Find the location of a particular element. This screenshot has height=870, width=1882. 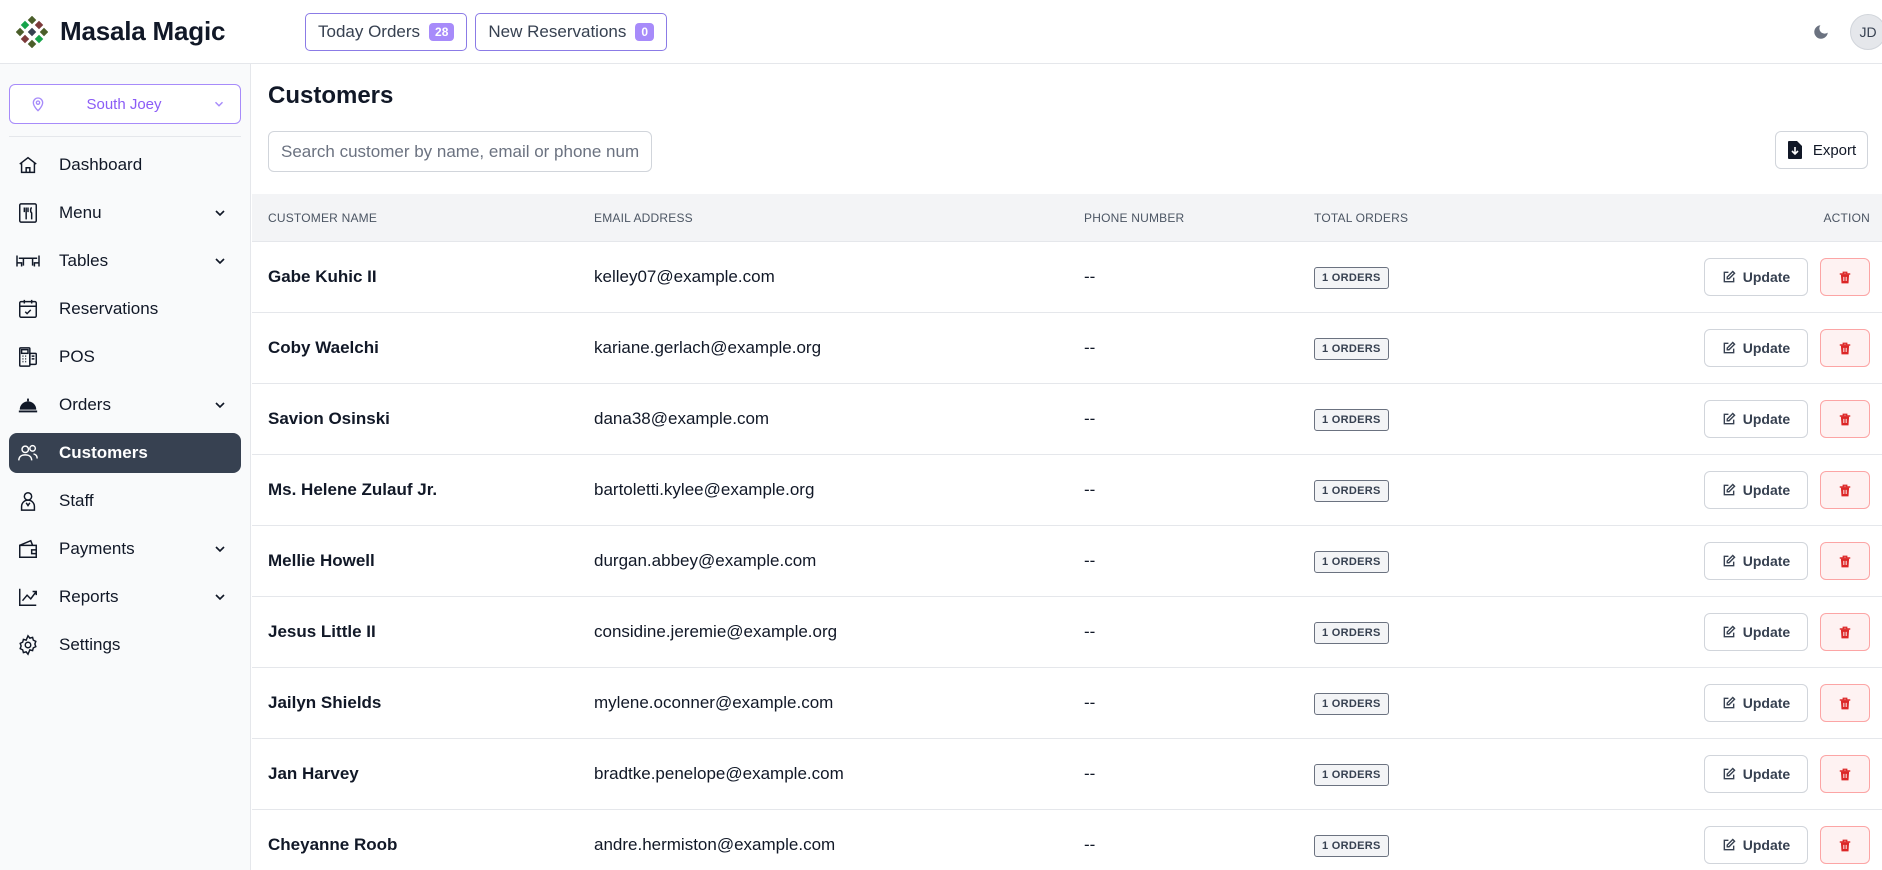

brand: Masala Magic is located at coordinates (150, 31).